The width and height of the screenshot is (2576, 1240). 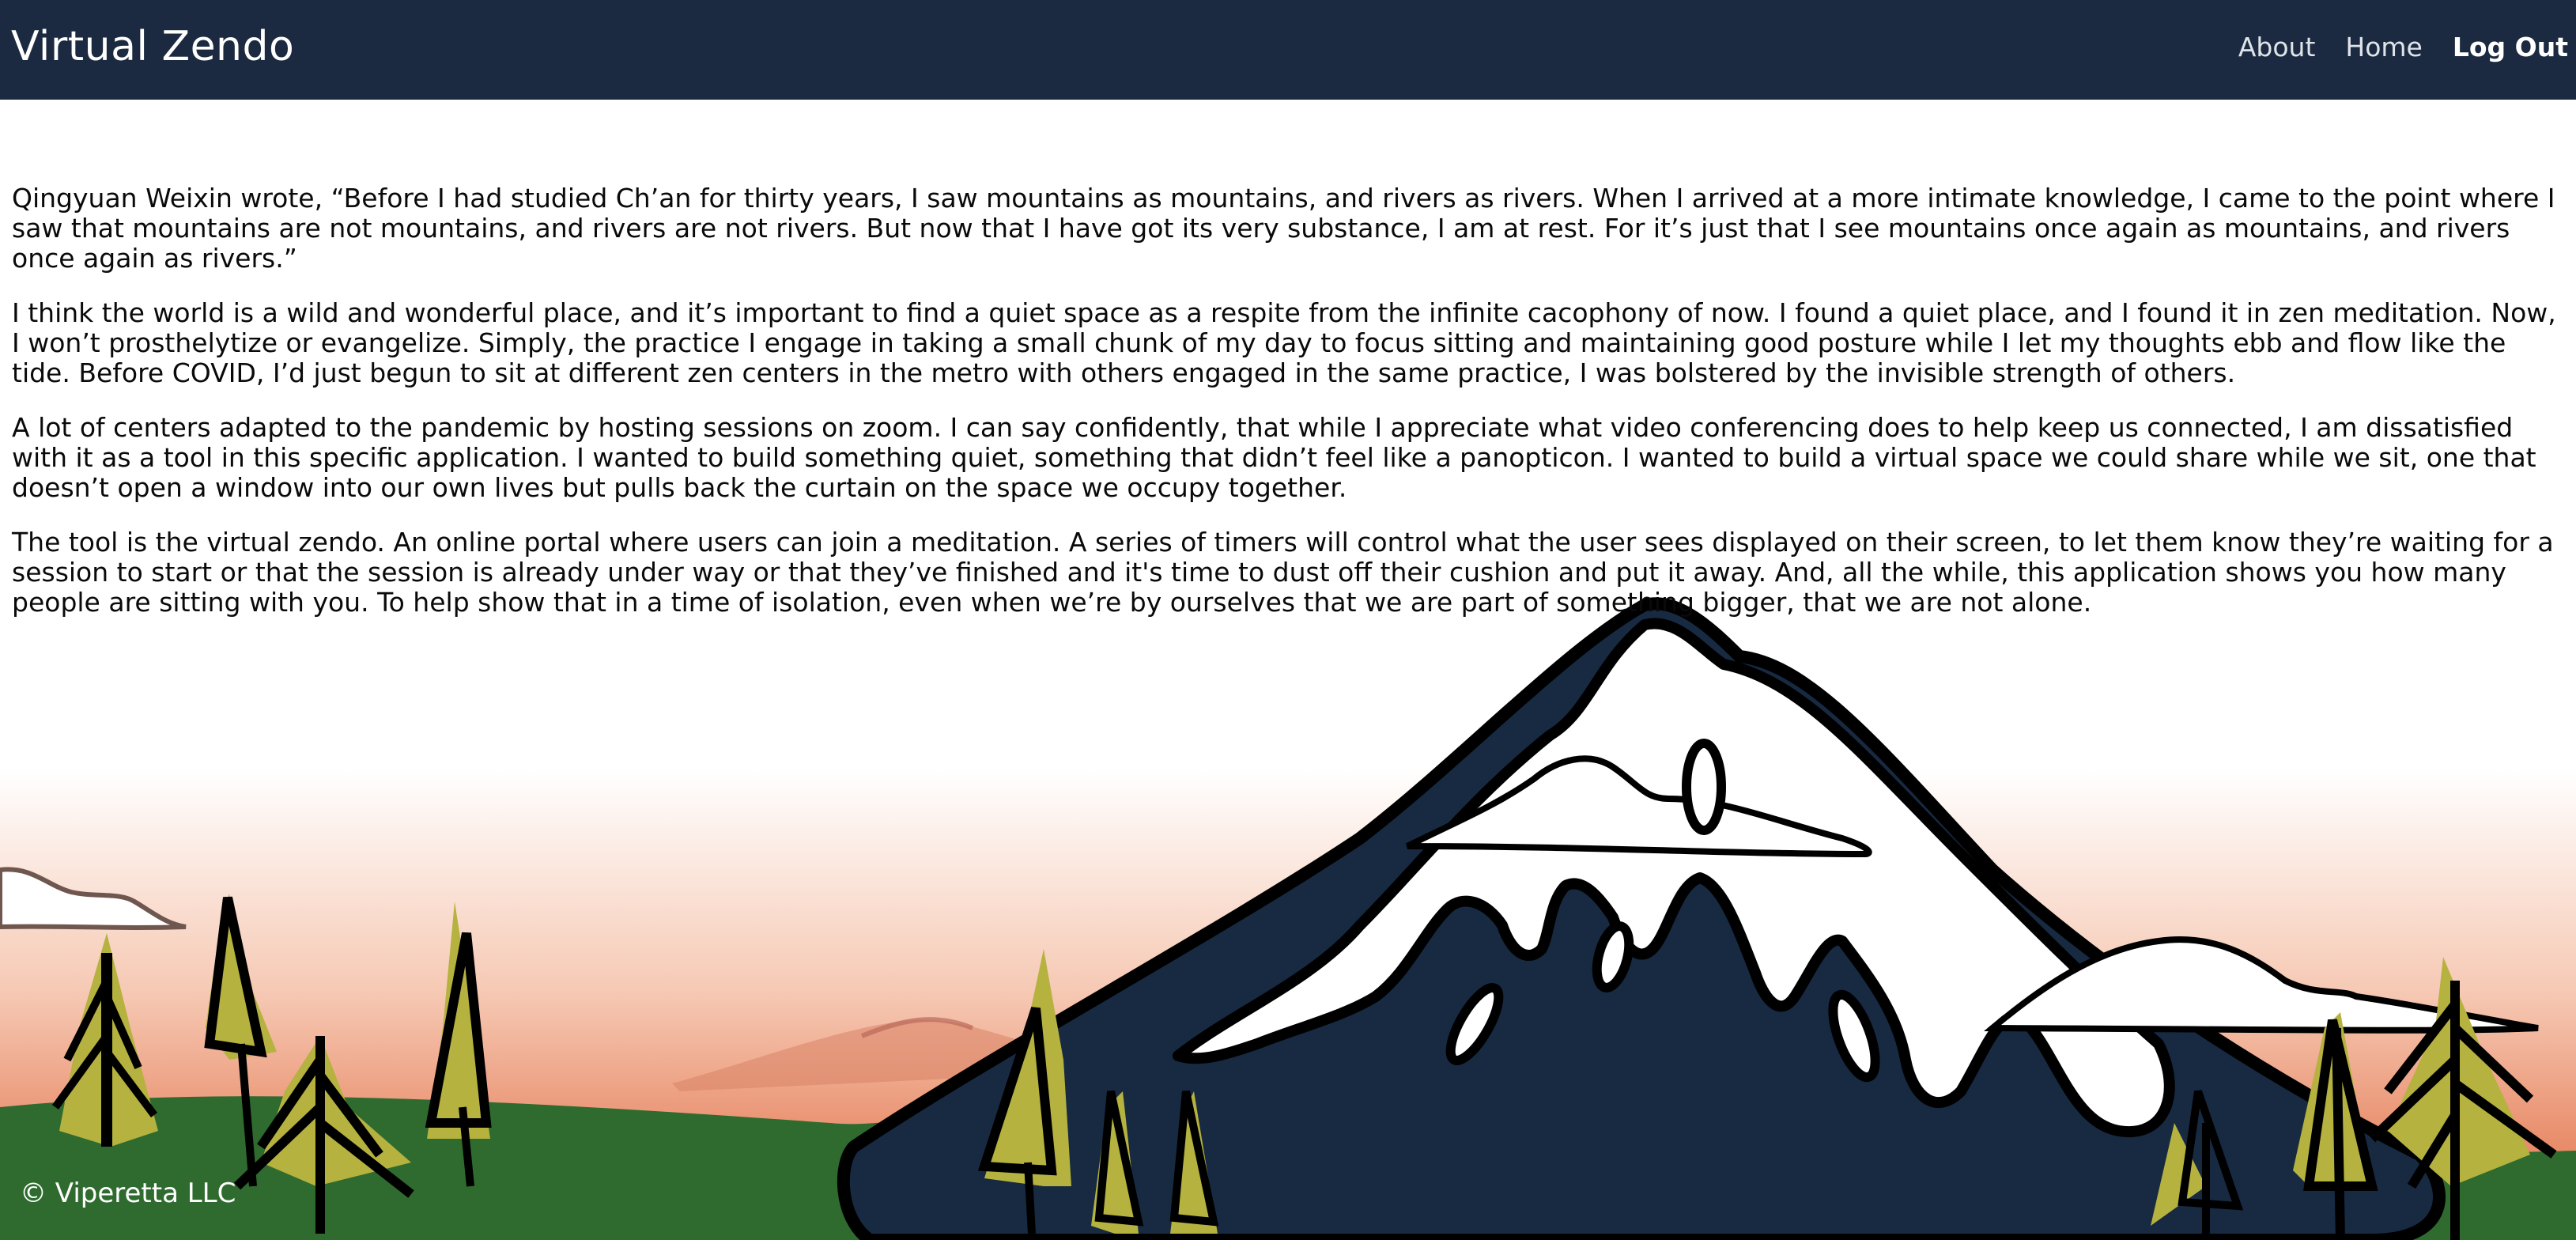 I want to click on nav-about-link: About, so click(x=2277, y=47).